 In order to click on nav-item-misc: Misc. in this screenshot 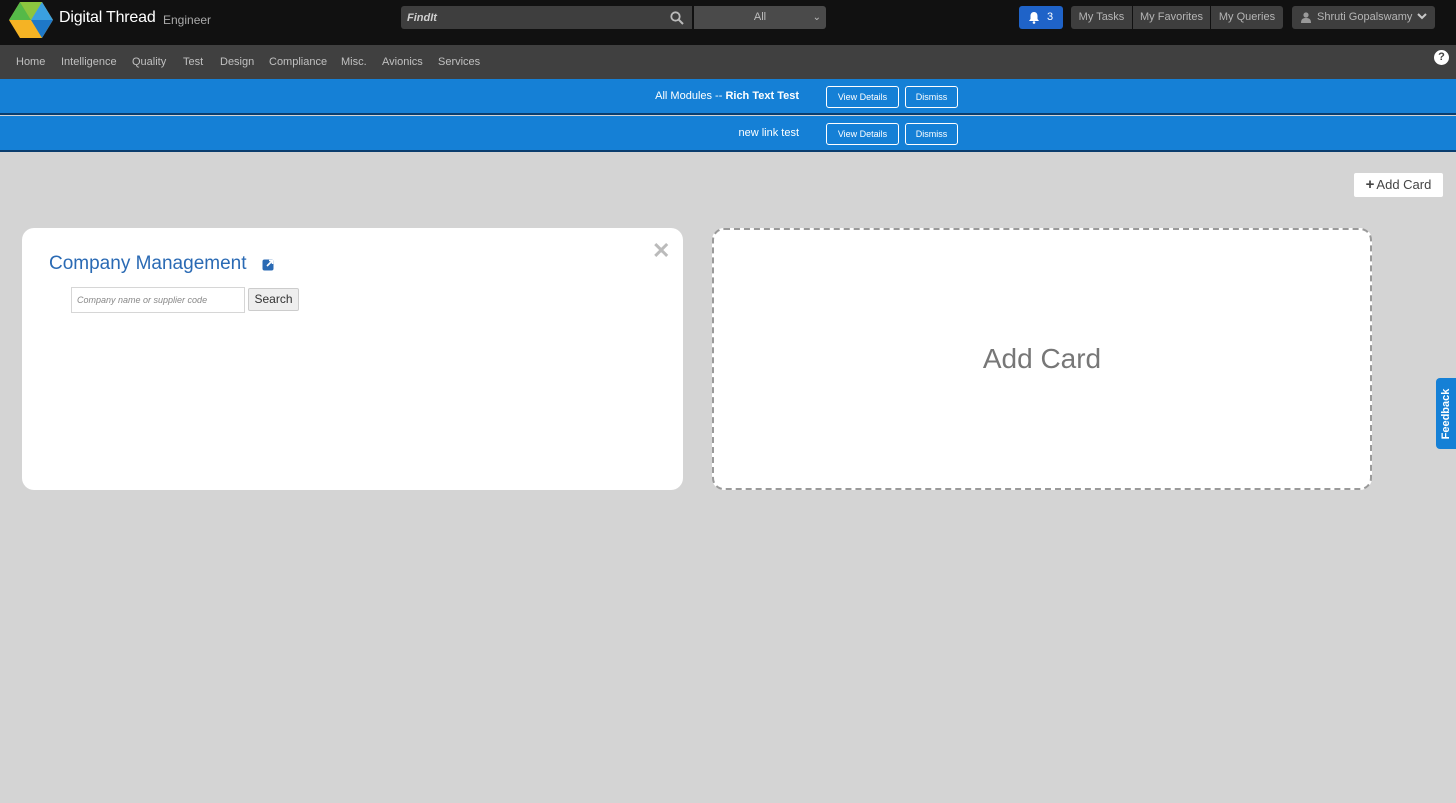, I will do `click(354, 62)`.